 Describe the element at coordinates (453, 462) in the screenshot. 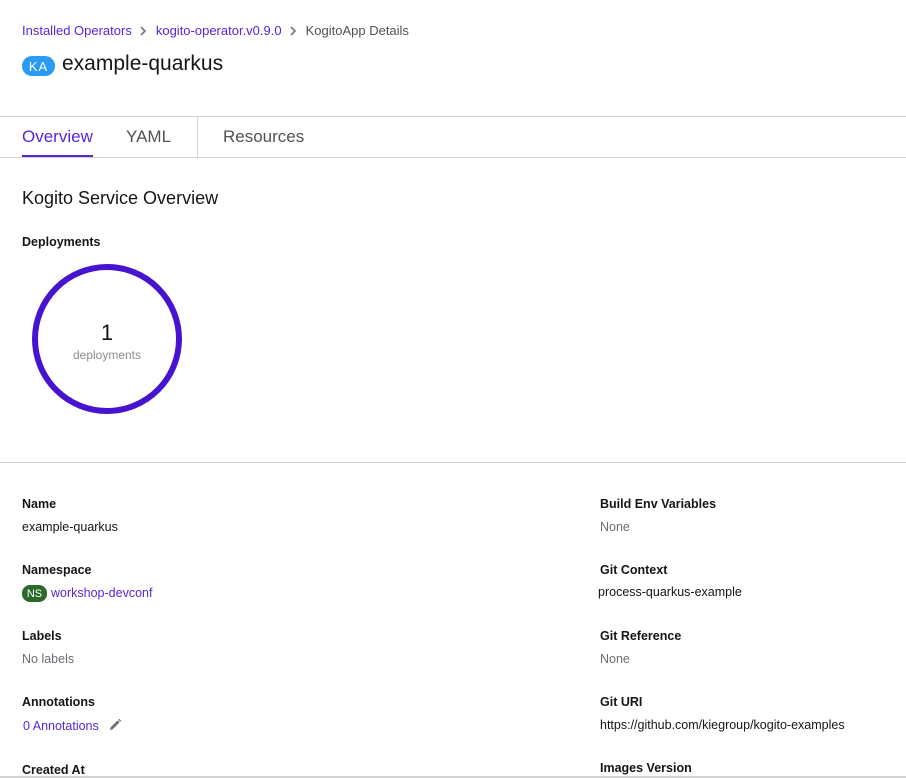

I see `section-divider` at that location.